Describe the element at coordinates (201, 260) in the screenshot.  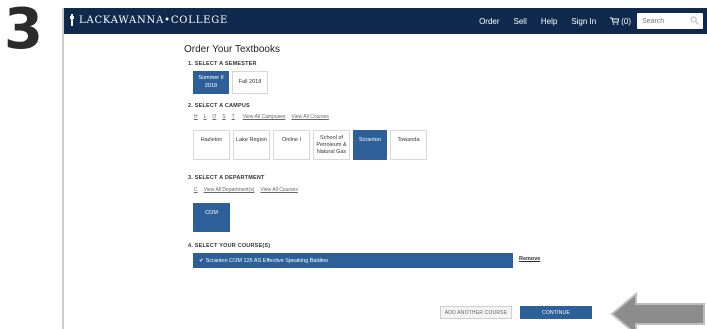
I see `checkmark-icon: ✔` at that location.